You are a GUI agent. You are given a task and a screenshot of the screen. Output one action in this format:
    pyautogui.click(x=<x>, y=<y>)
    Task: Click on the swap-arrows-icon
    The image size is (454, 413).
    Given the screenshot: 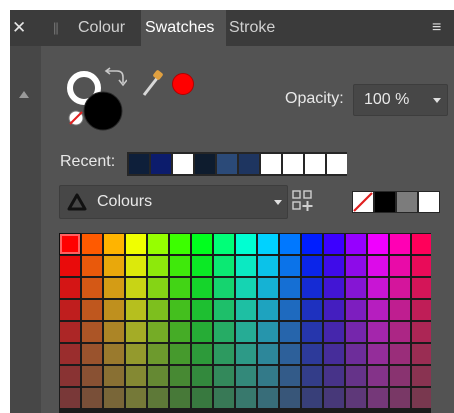 What is the action you would take?
    pyautogui.click(x=115, y=78)
    